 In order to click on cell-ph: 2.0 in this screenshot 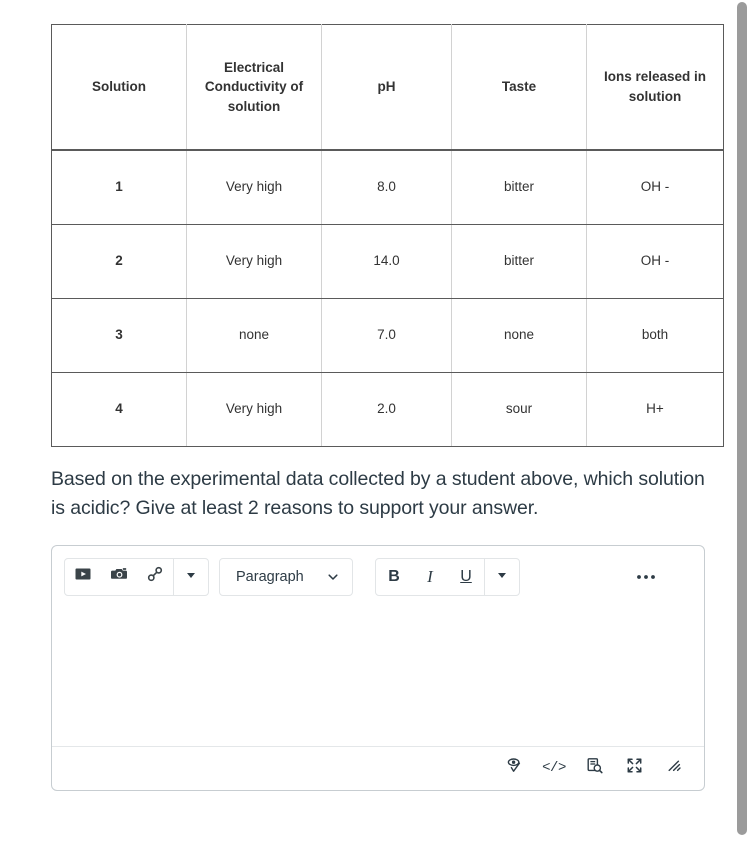, I will do `click(386, 409)`.